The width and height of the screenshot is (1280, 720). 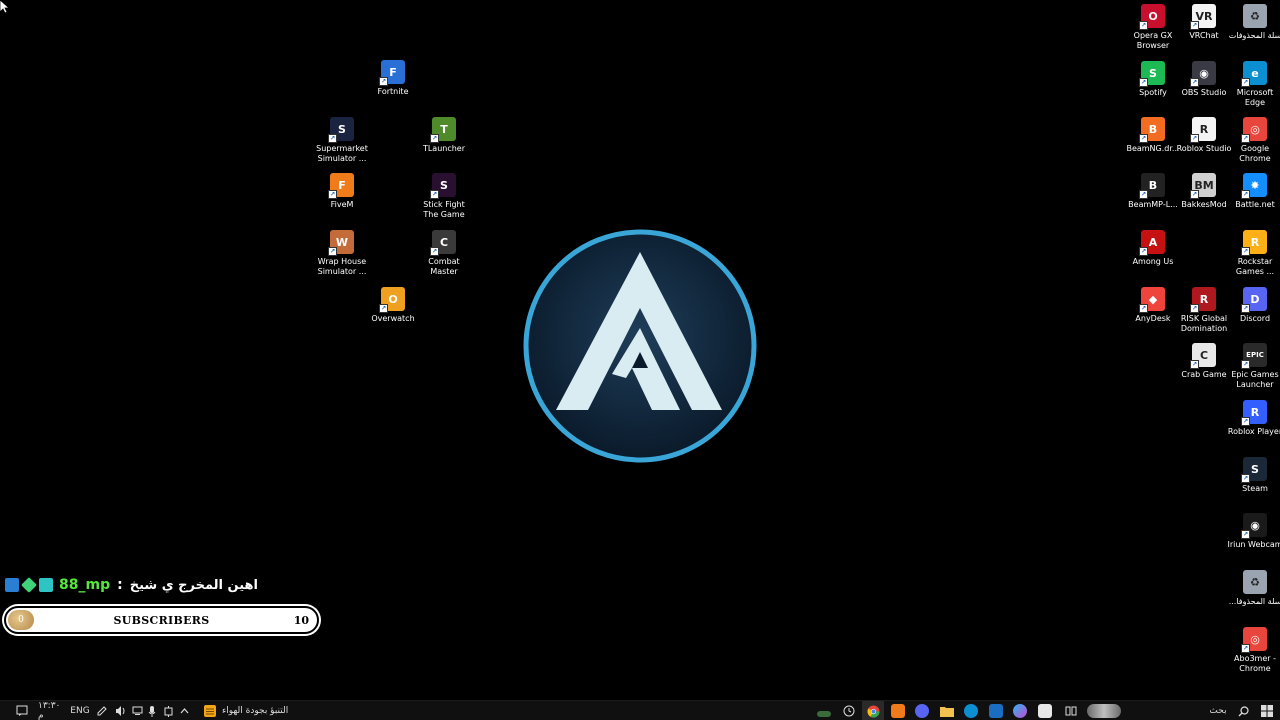 I want to click on desktop-icon-recyclebin: ♻ سلة المحذوفات, so click(x=1253, y=22).